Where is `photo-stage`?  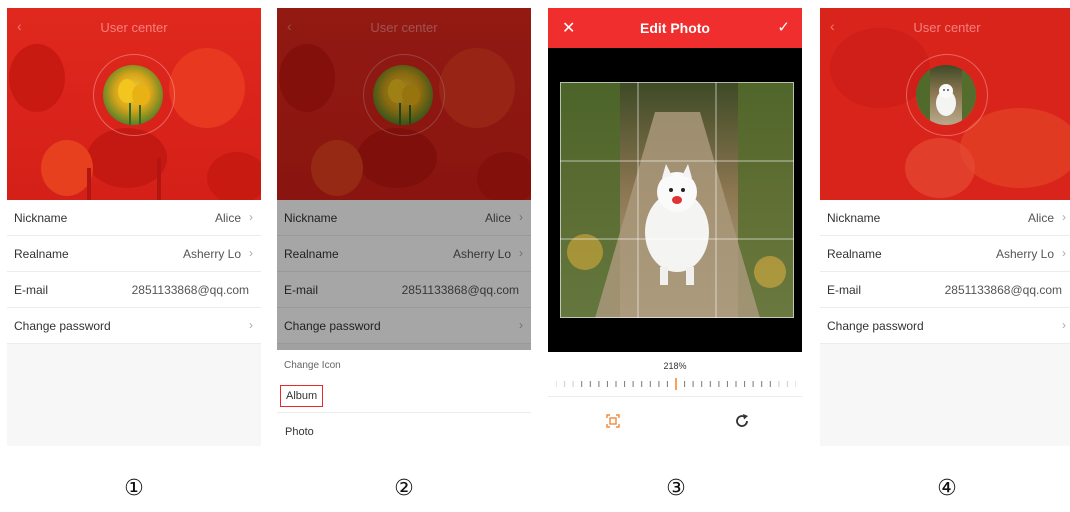 photo-stage is located at coordinates (675, 200).